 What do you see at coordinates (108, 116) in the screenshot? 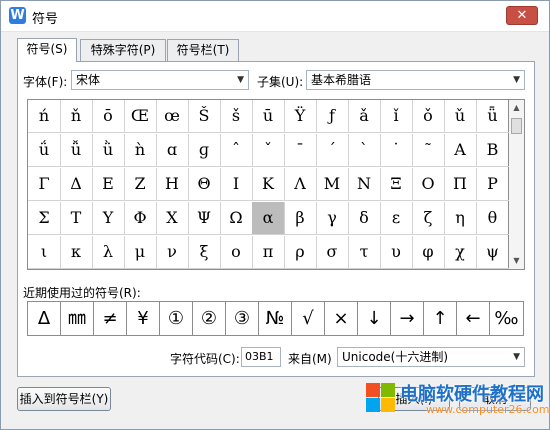
I see `symbol-cell: ō` at bounding box center [108, 116].